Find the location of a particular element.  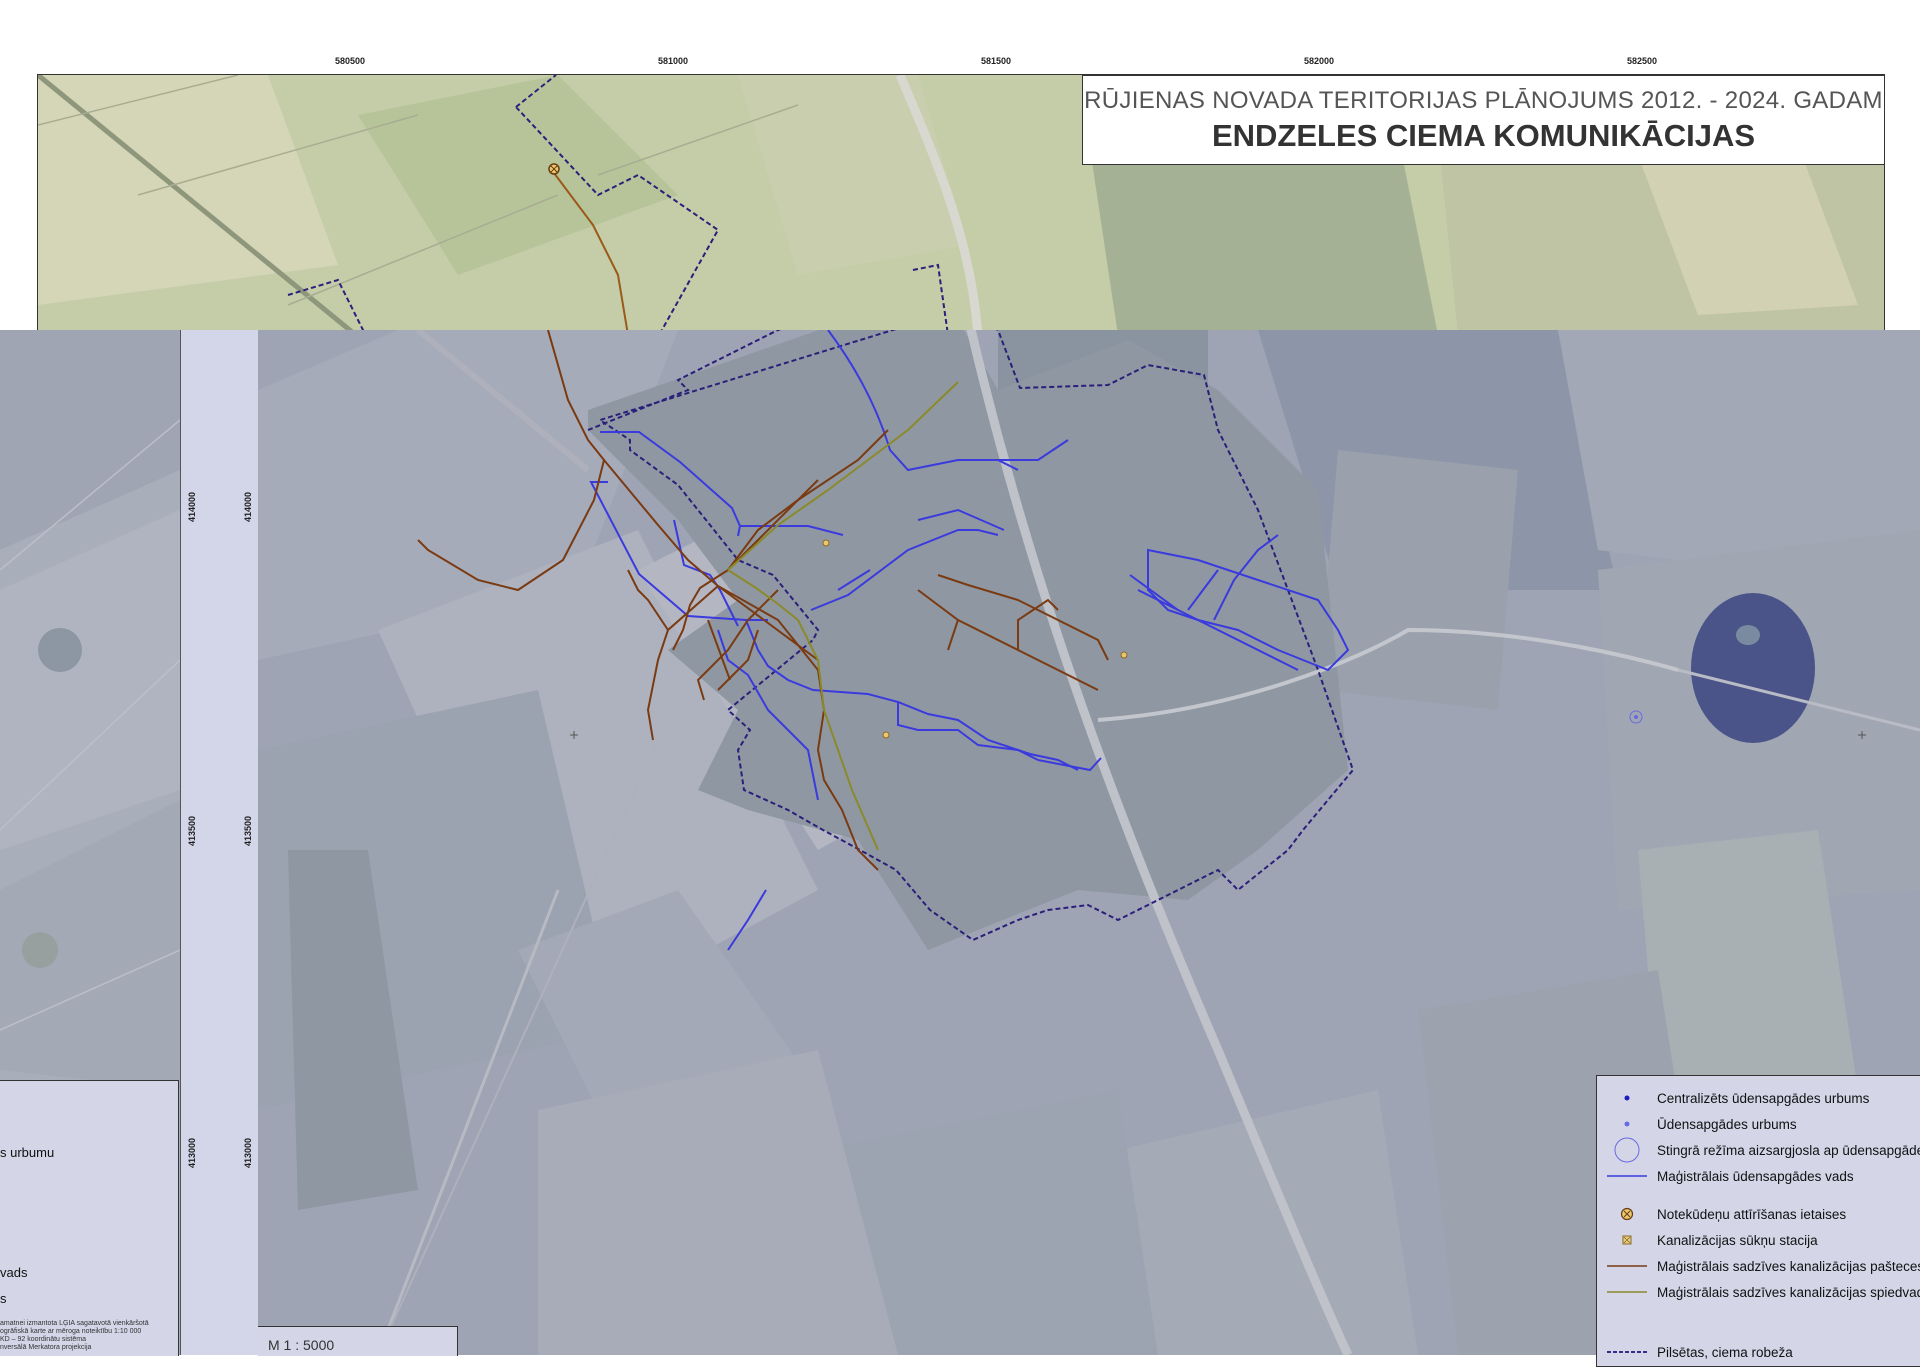

legend-item-water-well: Ūdensapgādes urbums is located at coordinates (1697, 1124).